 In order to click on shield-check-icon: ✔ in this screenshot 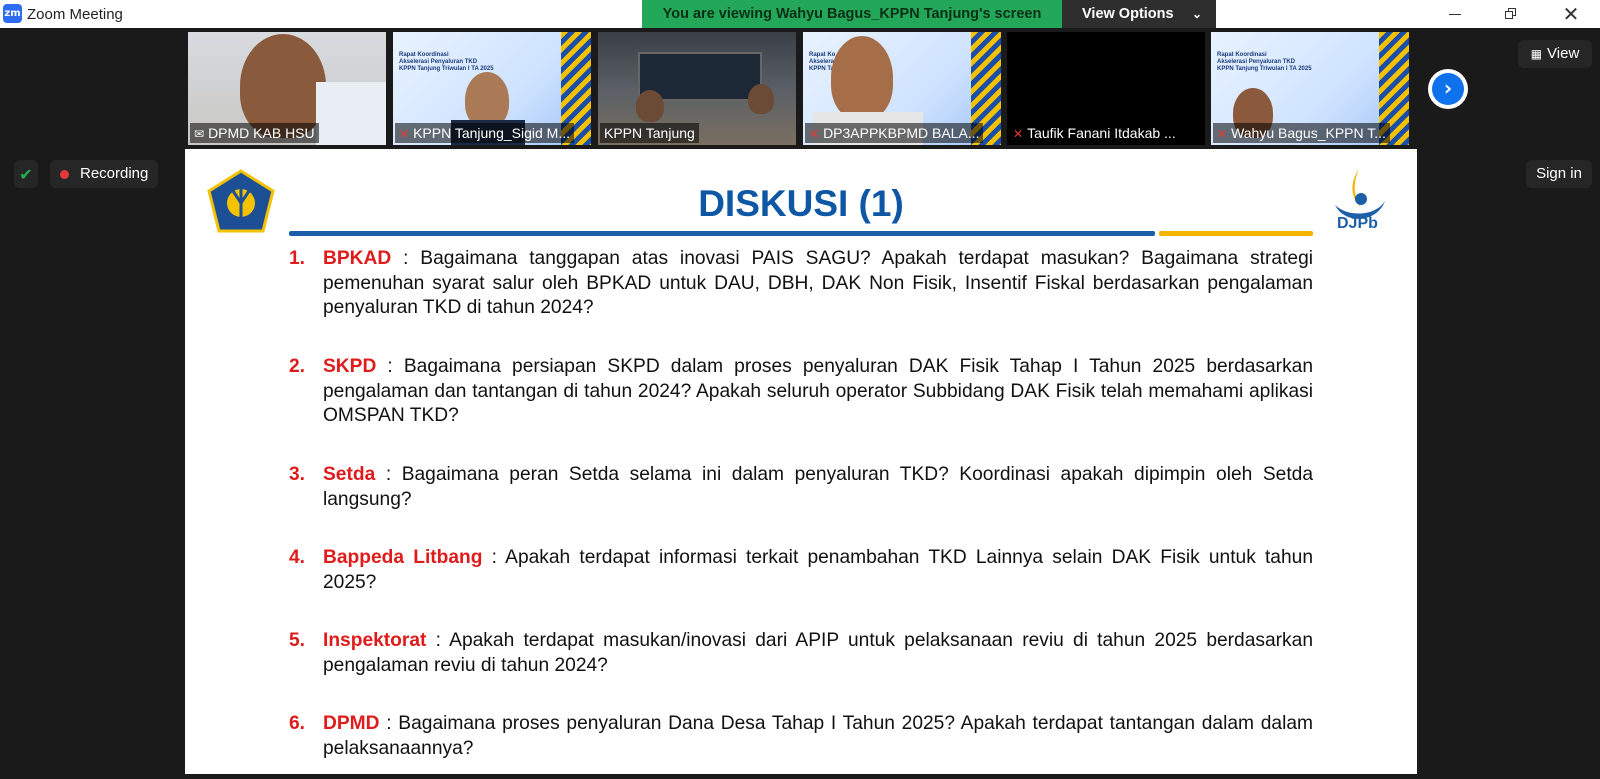, I will do `click(26, 174)`.